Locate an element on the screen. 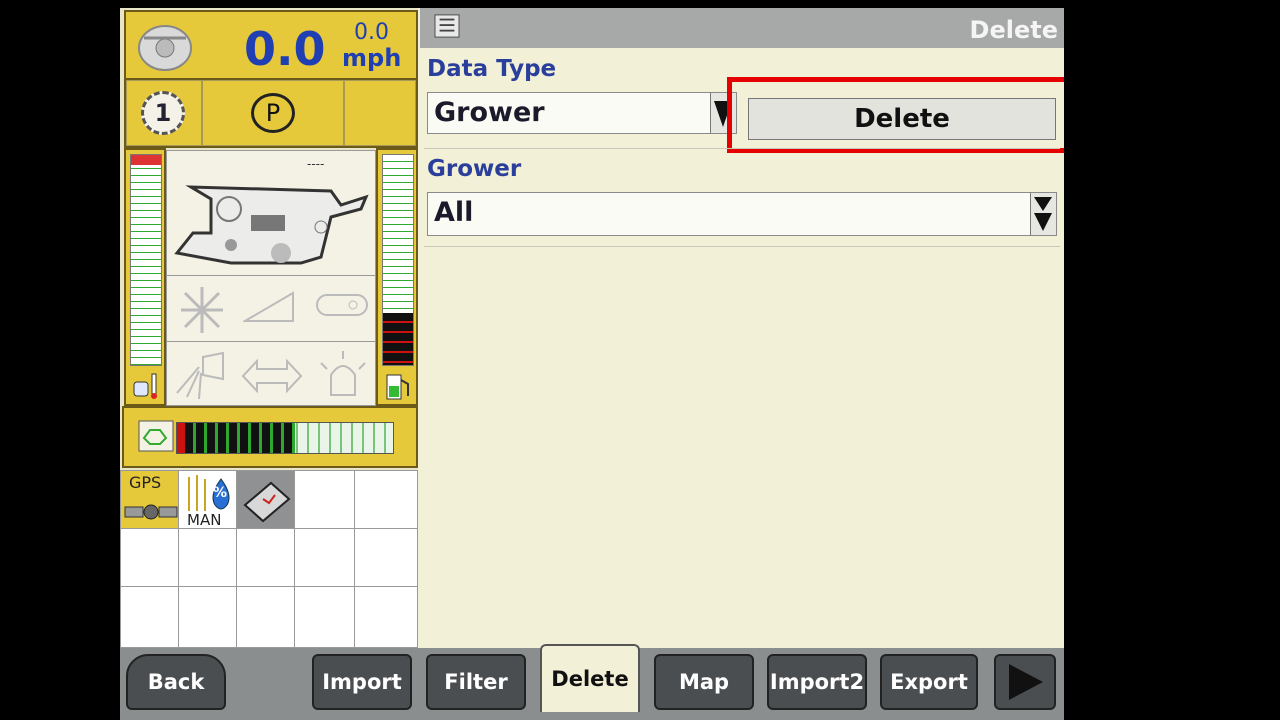 This screenshot has width=1280, height=720. man-label: MAN is located at coordinates (204, 520).